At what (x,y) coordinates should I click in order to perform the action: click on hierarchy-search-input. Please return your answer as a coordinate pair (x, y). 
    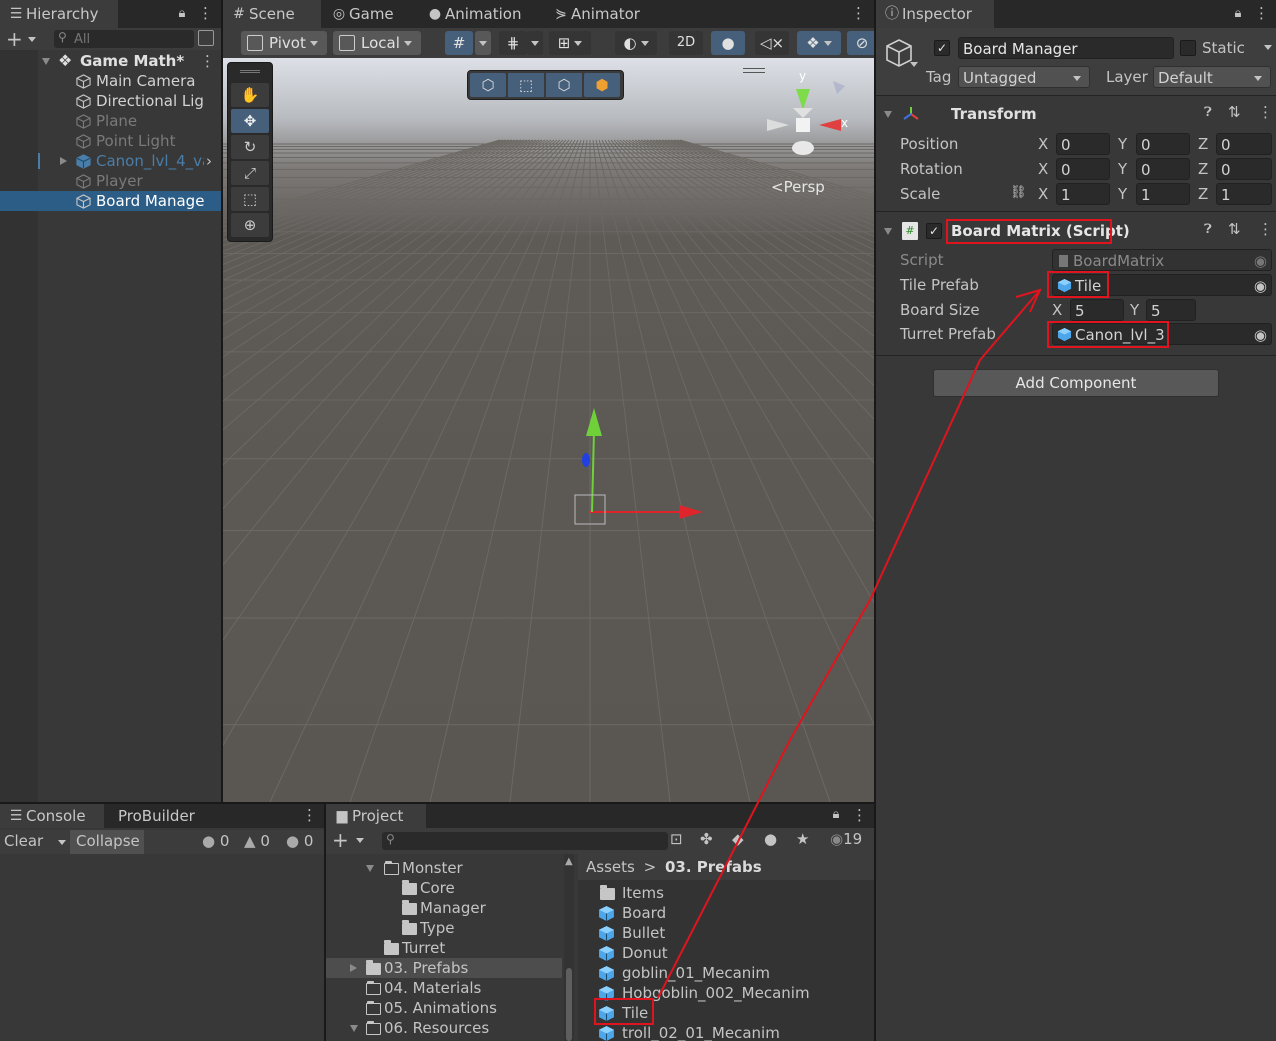
    Looking at the image, I should click on (131, 39).